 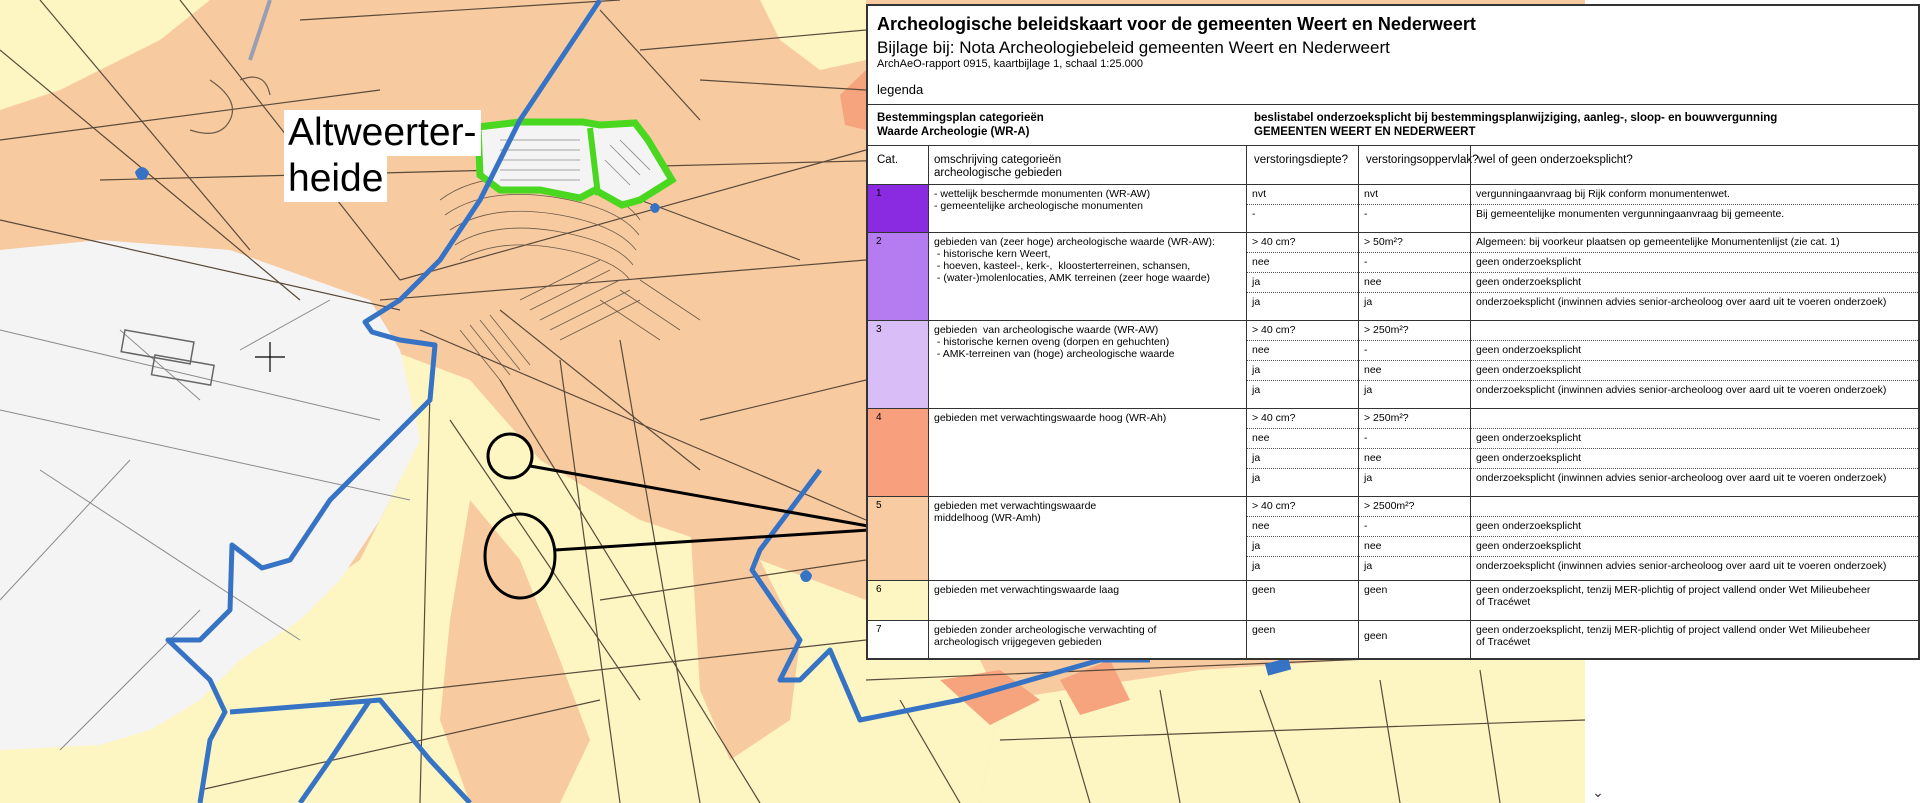 I want to click on place-label-line-2: heide, so click(x=336, y=179).